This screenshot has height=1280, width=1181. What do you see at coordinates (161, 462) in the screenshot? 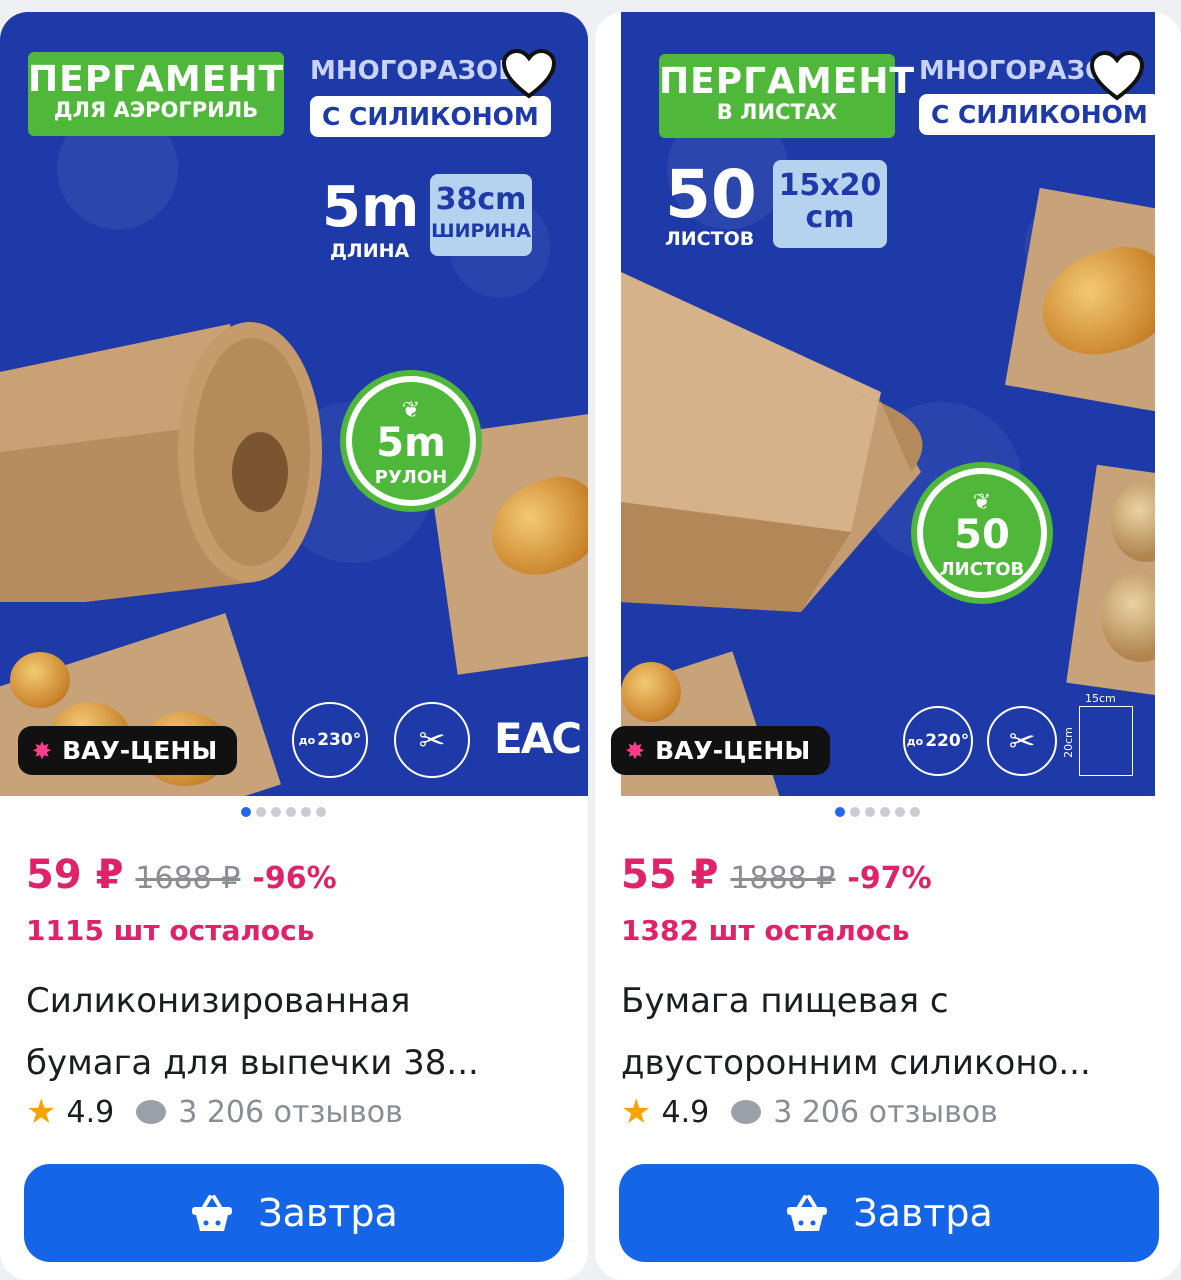
I see `paper-roll-image` at bounding box center [161, 462].